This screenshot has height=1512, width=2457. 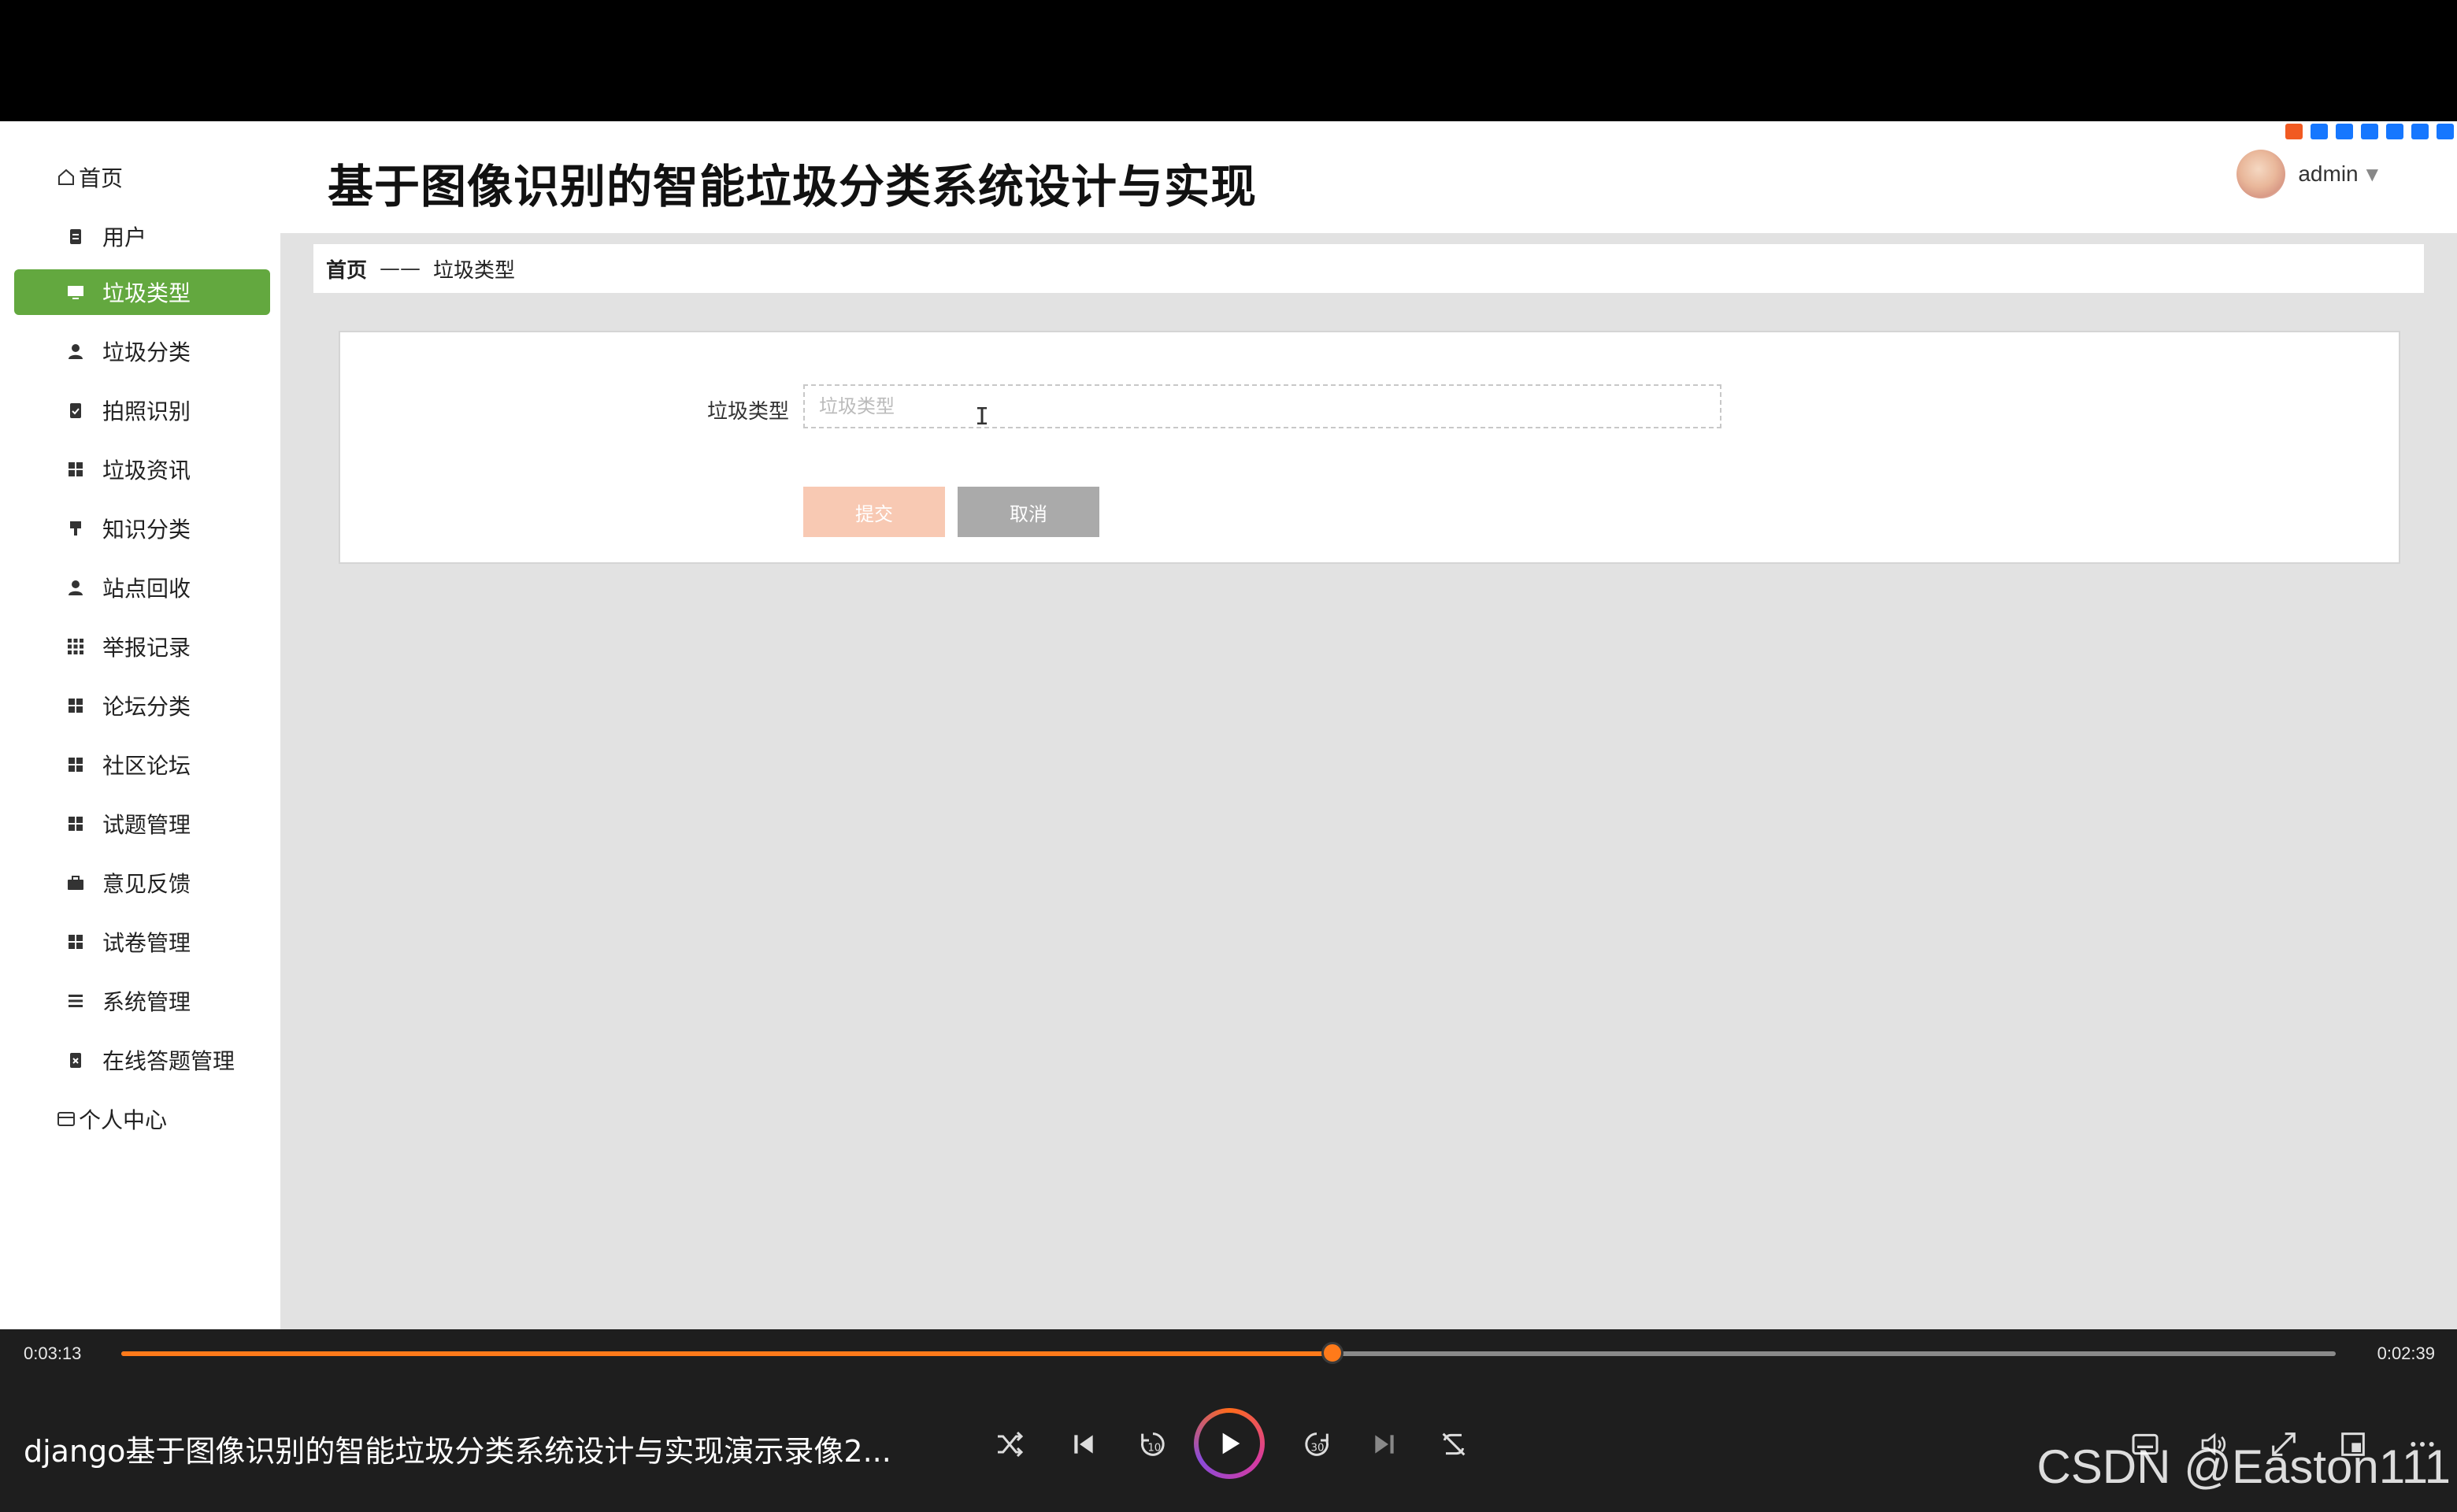 I want to click on microphone-icon, so click(x=2369, y=131).